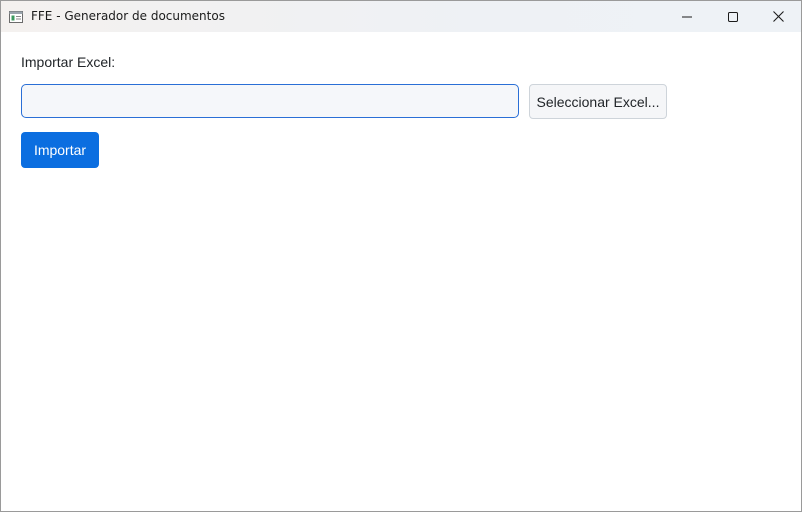  What do you see at coordinates (16, 16) in the screenshot?
I see `app-window-icon` at bounding box center [16, 16].